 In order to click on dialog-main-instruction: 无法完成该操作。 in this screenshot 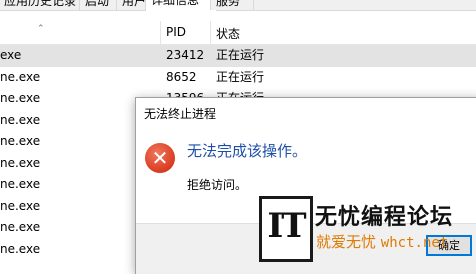, I will do `click(247, 151)`.